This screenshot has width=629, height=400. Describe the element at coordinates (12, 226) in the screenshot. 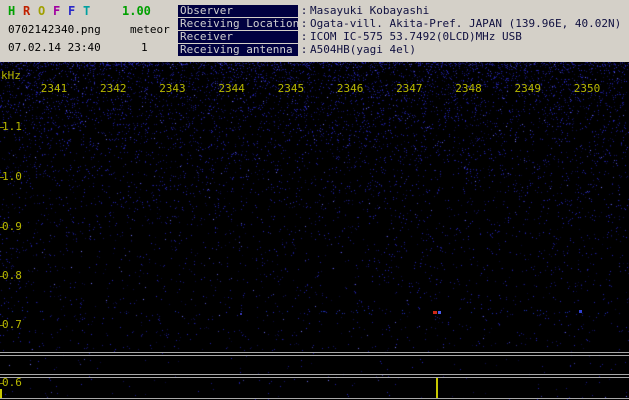

I see `freq-label: 0.9` at that location.